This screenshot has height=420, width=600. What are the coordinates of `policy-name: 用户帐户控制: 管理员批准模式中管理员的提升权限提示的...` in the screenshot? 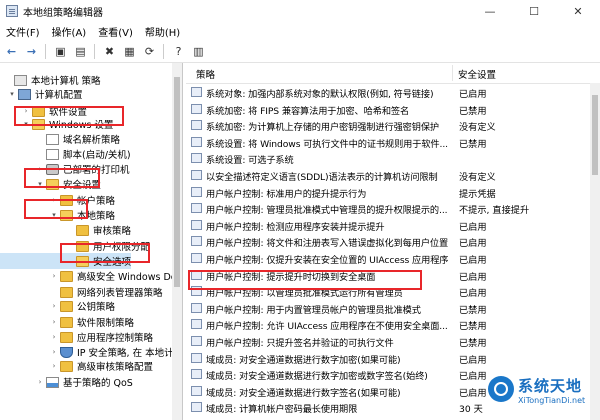 It's located at (327, 211).